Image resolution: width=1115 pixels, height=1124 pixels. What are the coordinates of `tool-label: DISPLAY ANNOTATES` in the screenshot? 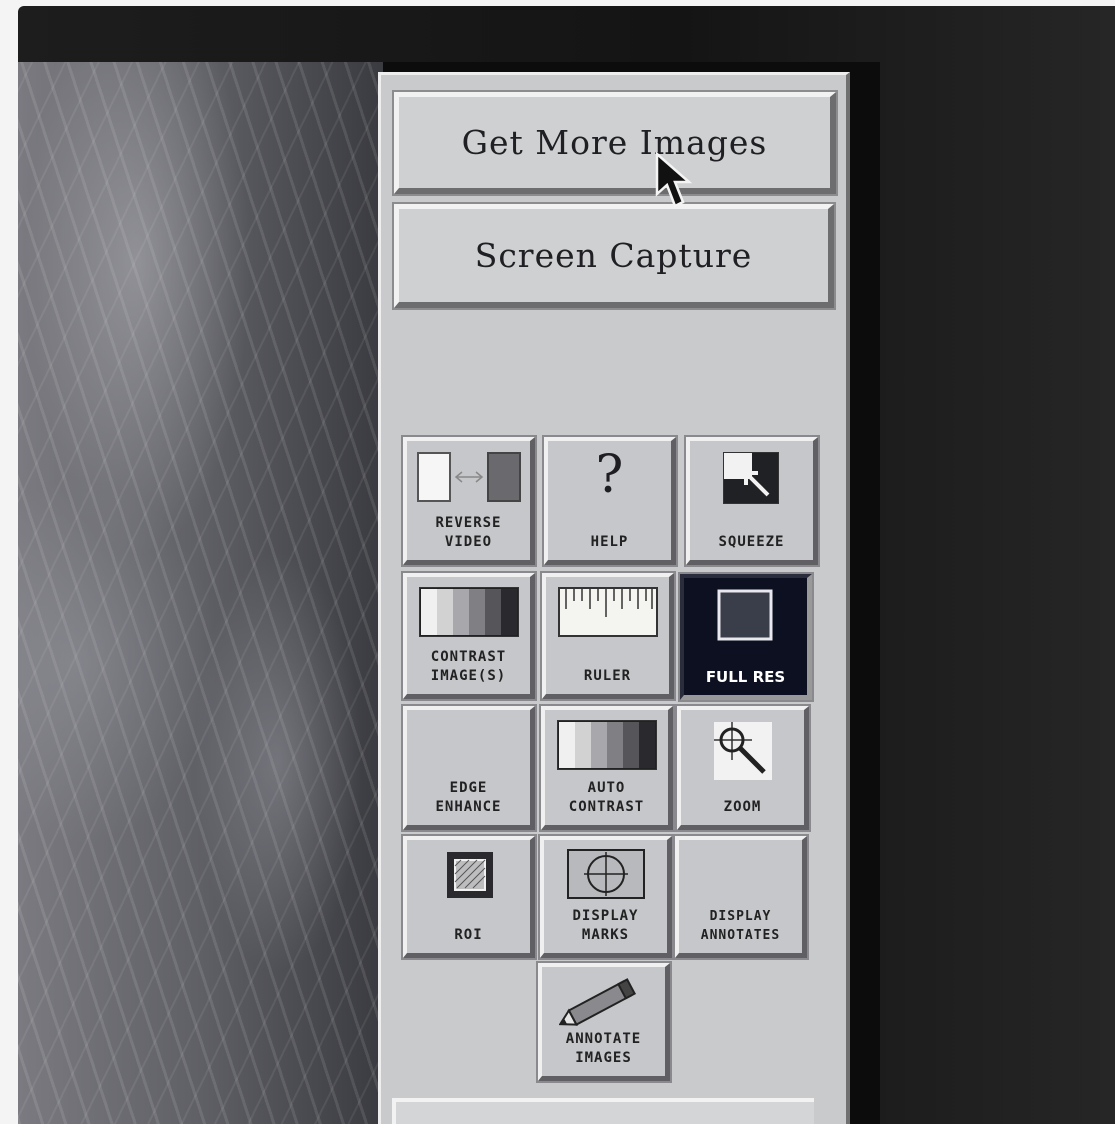 It's located at (740, 926).